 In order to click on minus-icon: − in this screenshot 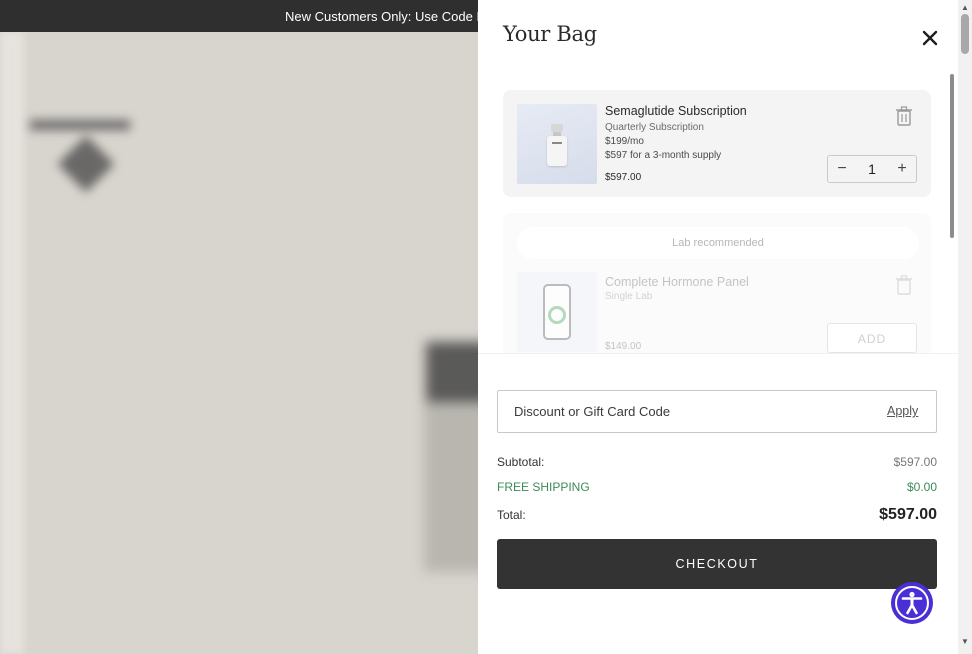, I will do `click(842, 168)`.